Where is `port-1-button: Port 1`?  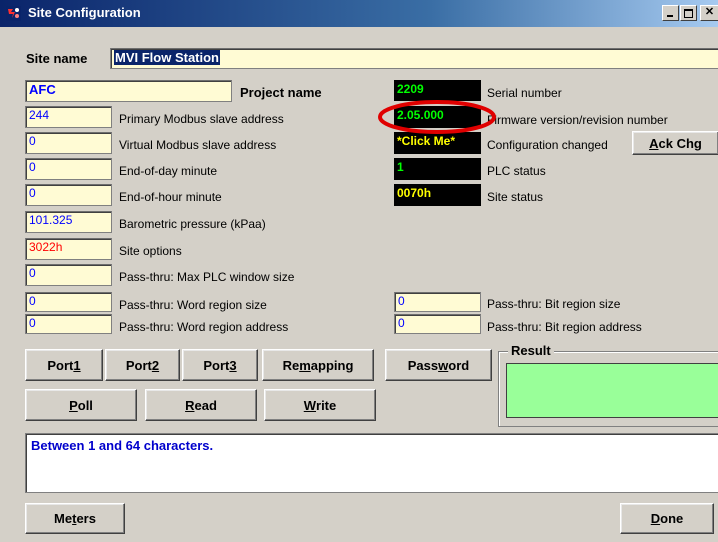 port-1-button: Port 1 is located at coordinates (64, 365).